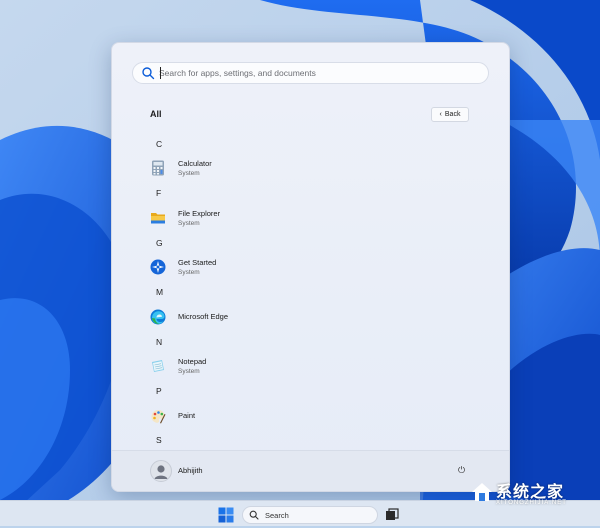 This screenshot has height=528, width=600. What do you see at coordinates (482, 492) in the screenshot?
I see `house-logo-icon` at bounding box center [482, 492].